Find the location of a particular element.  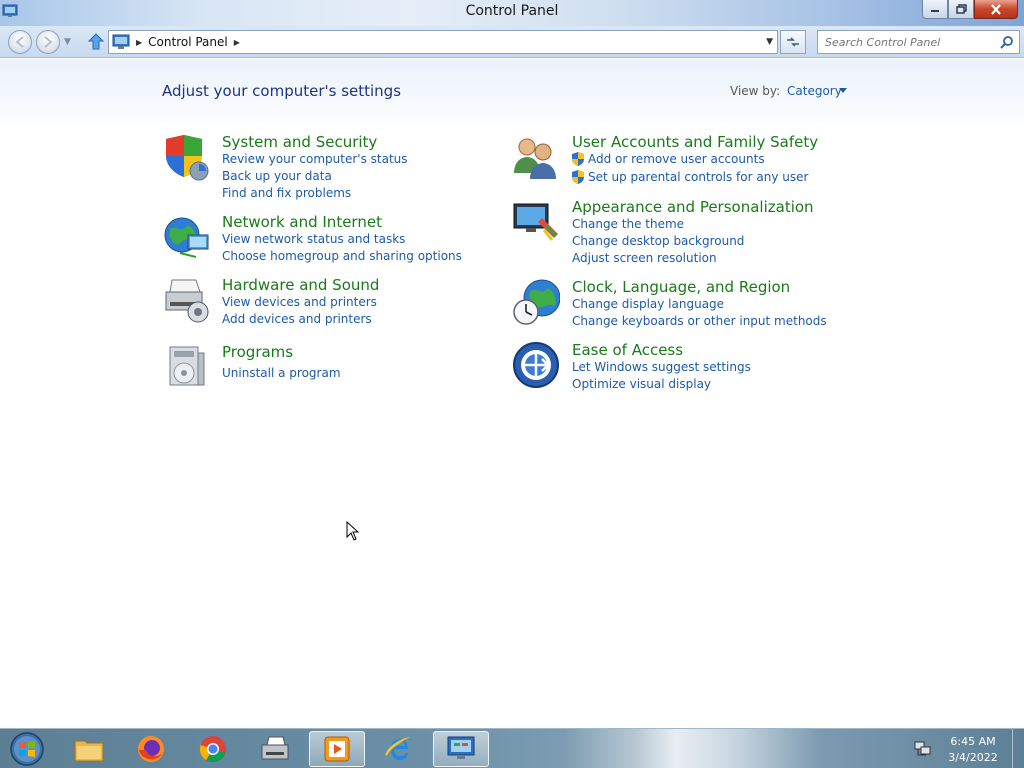

media-player-icon is located at coordinates (337, 749).